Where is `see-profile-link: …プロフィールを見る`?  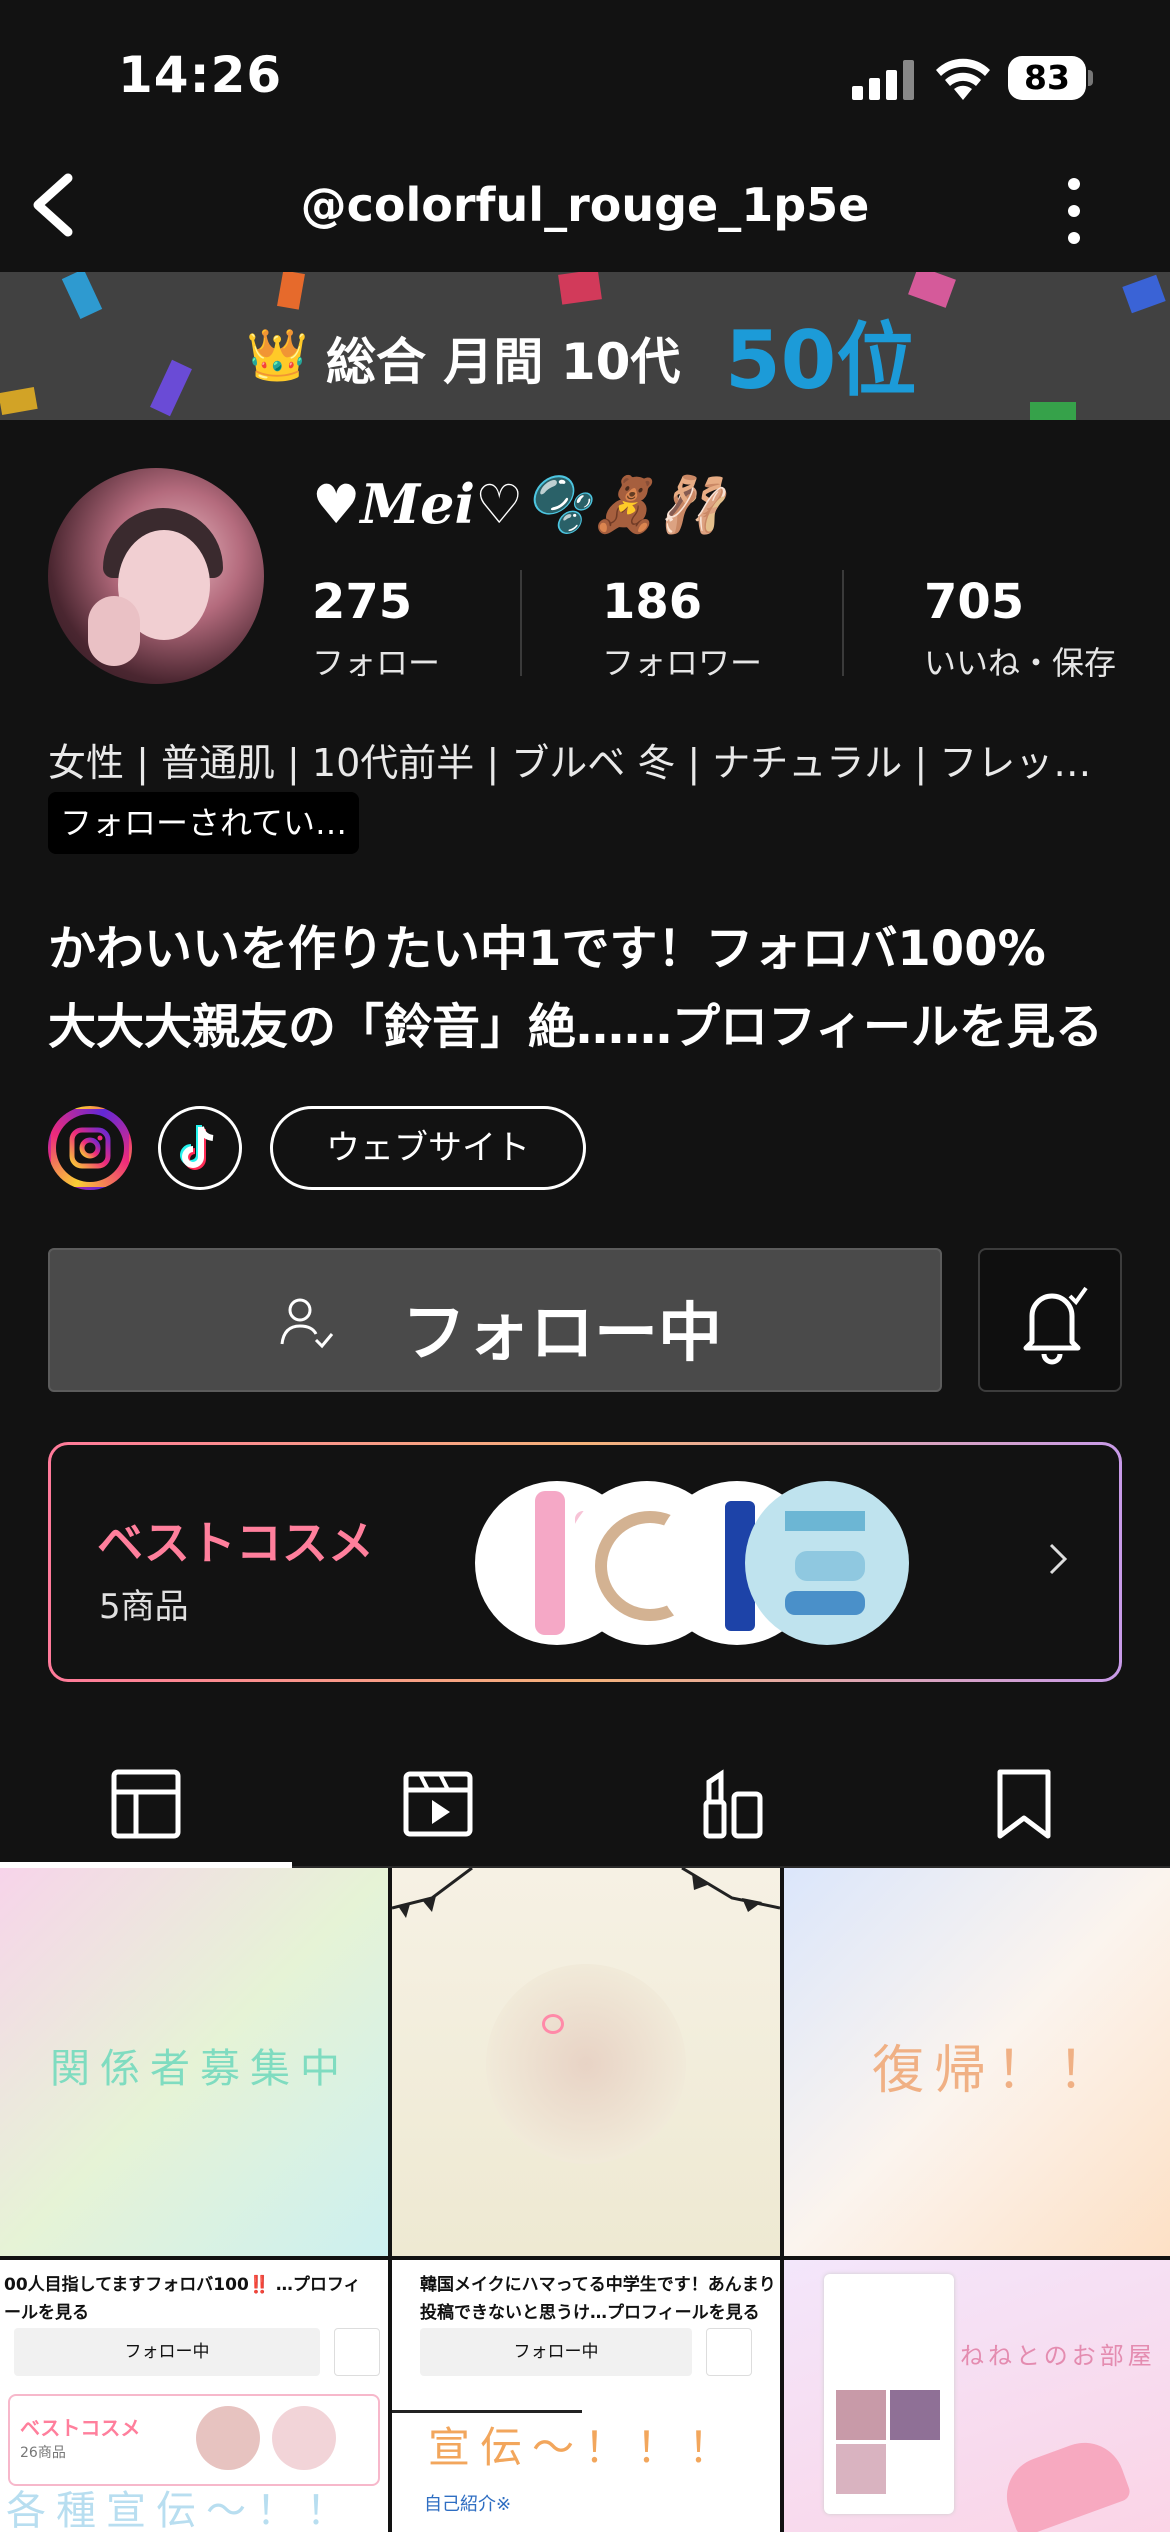 see-profile-link: …プロフィールを見る is located at coordinates (863, 1027).